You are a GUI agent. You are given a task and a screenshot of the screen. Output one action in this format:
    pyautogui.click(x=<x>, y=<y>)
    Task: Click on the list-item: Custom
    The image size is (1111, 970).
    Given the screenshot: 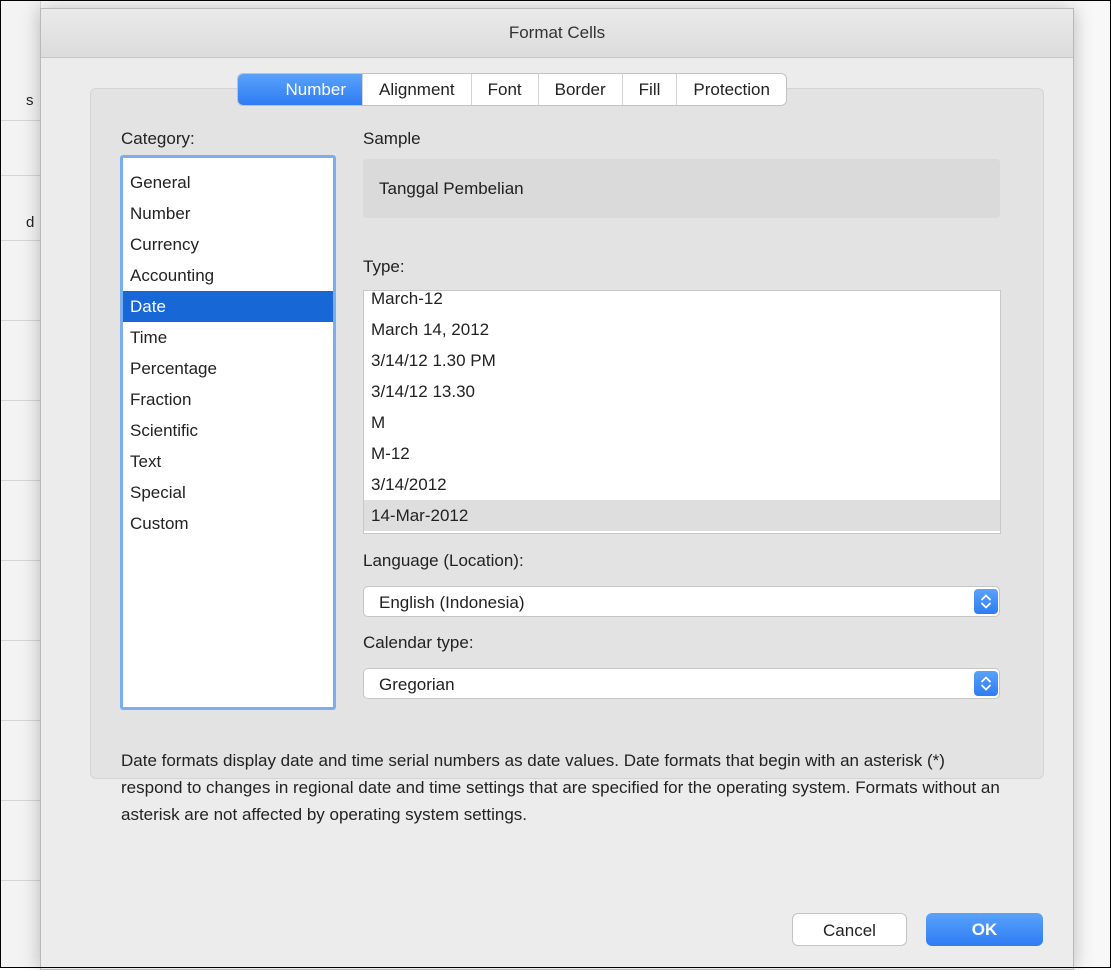 What is the action you would take?
    pyautogui.click(x=228, y=523)
    